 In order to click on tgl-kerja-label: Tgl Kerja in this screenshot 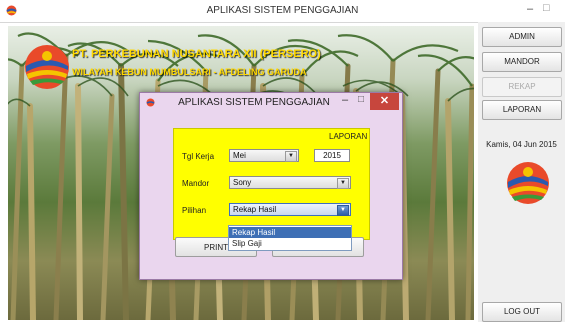, I will do `click(198, 156)`.